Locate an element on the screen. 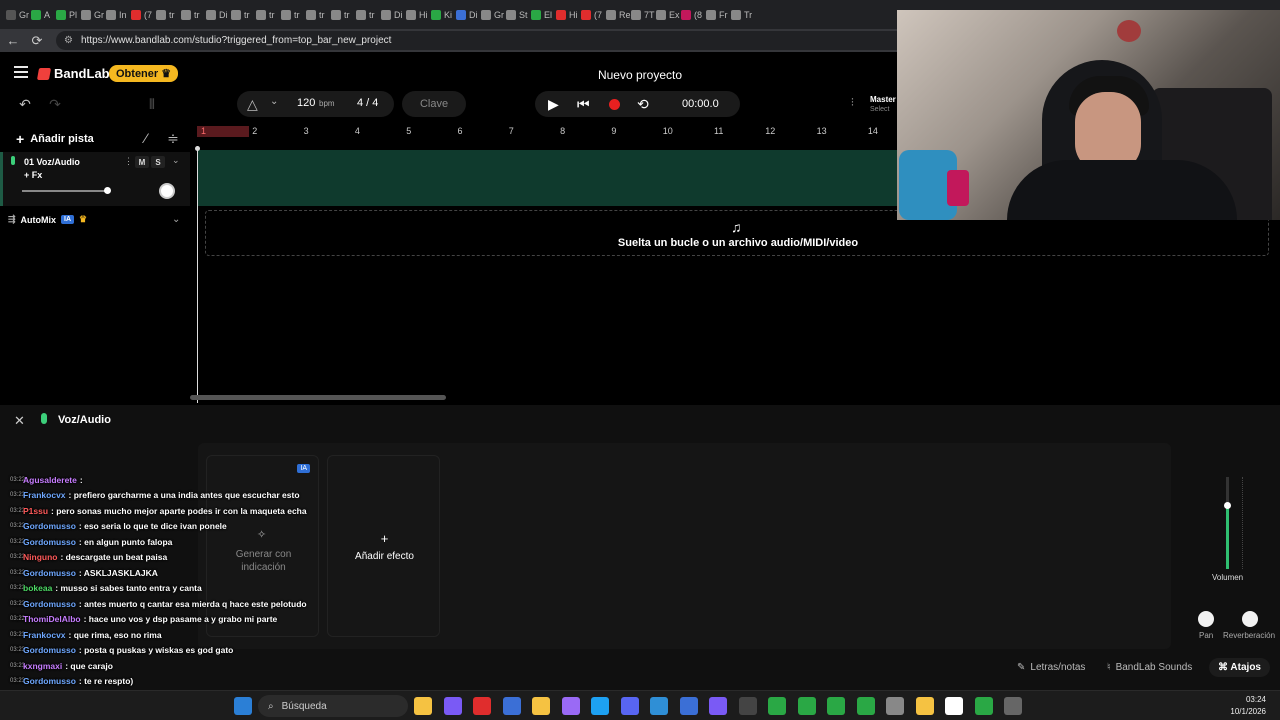 This screenshot has height=720, width=1280. taskbar-app-pen-icon is located at coordinates (570, 706).